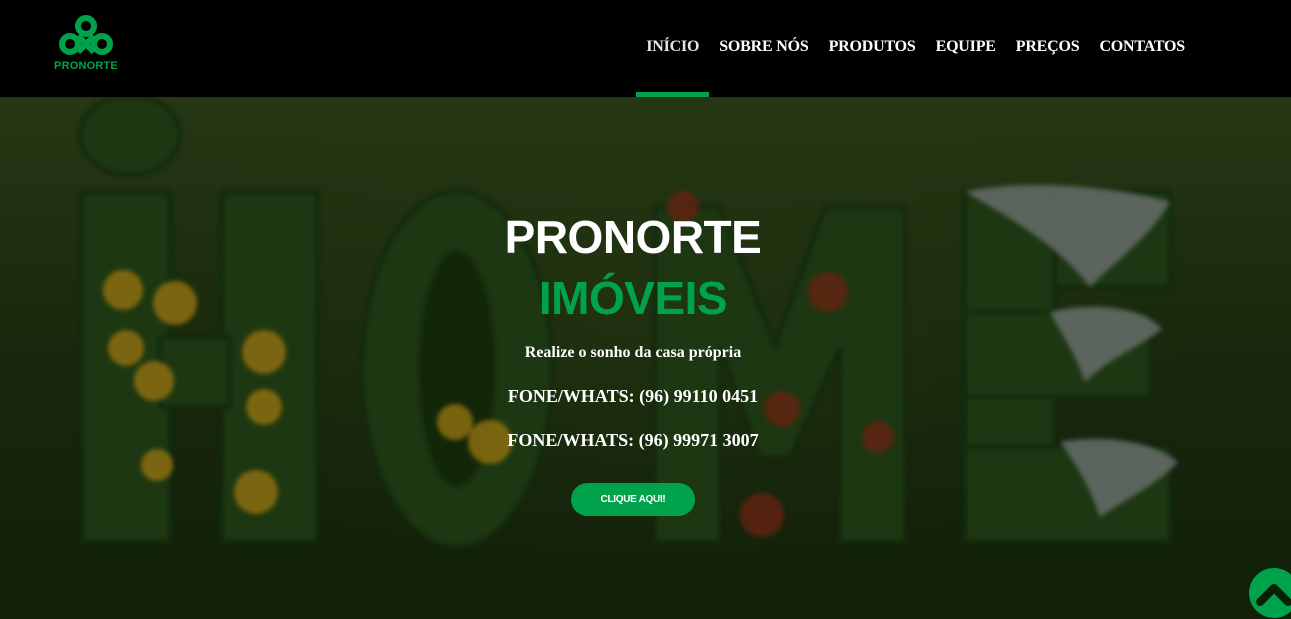 This screenshot has width=1291, height=619. What do you see at coordinates (633, 352) in the screenshot?
I see `hero-tagline: Realize o sonho da casa própria` at bounding box center [633, 352].